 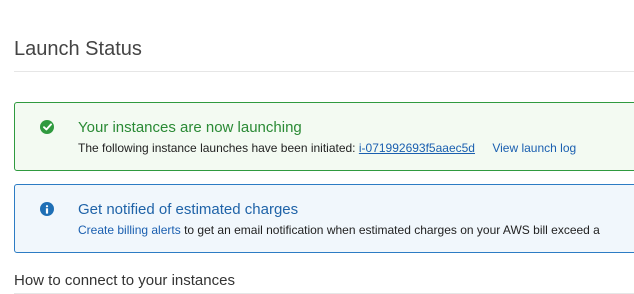 What do you see at coordinates (417, 148) in the screenshot?
I see `instance-id-link: i-071992693f5aaec5d` at bounding box center [417, 148].